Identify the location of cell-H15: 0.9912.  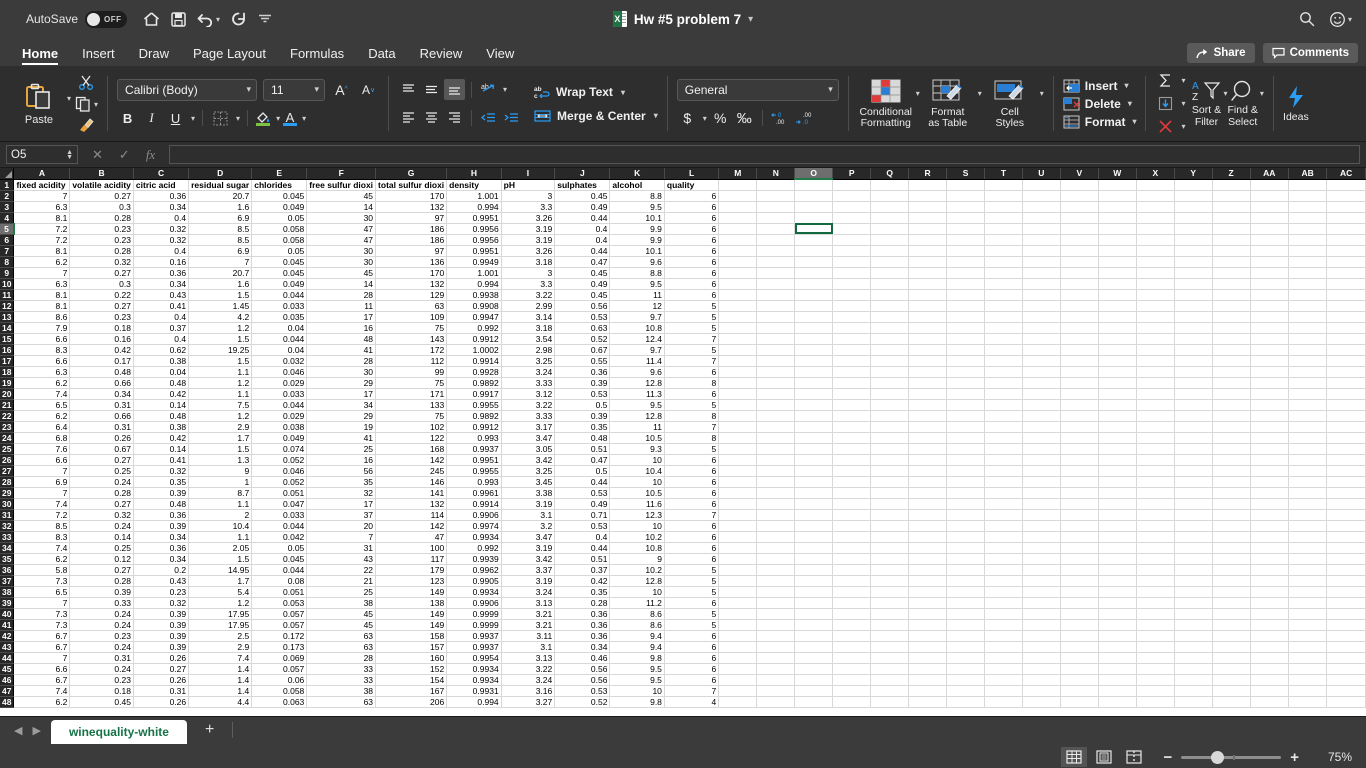
(474, 339).